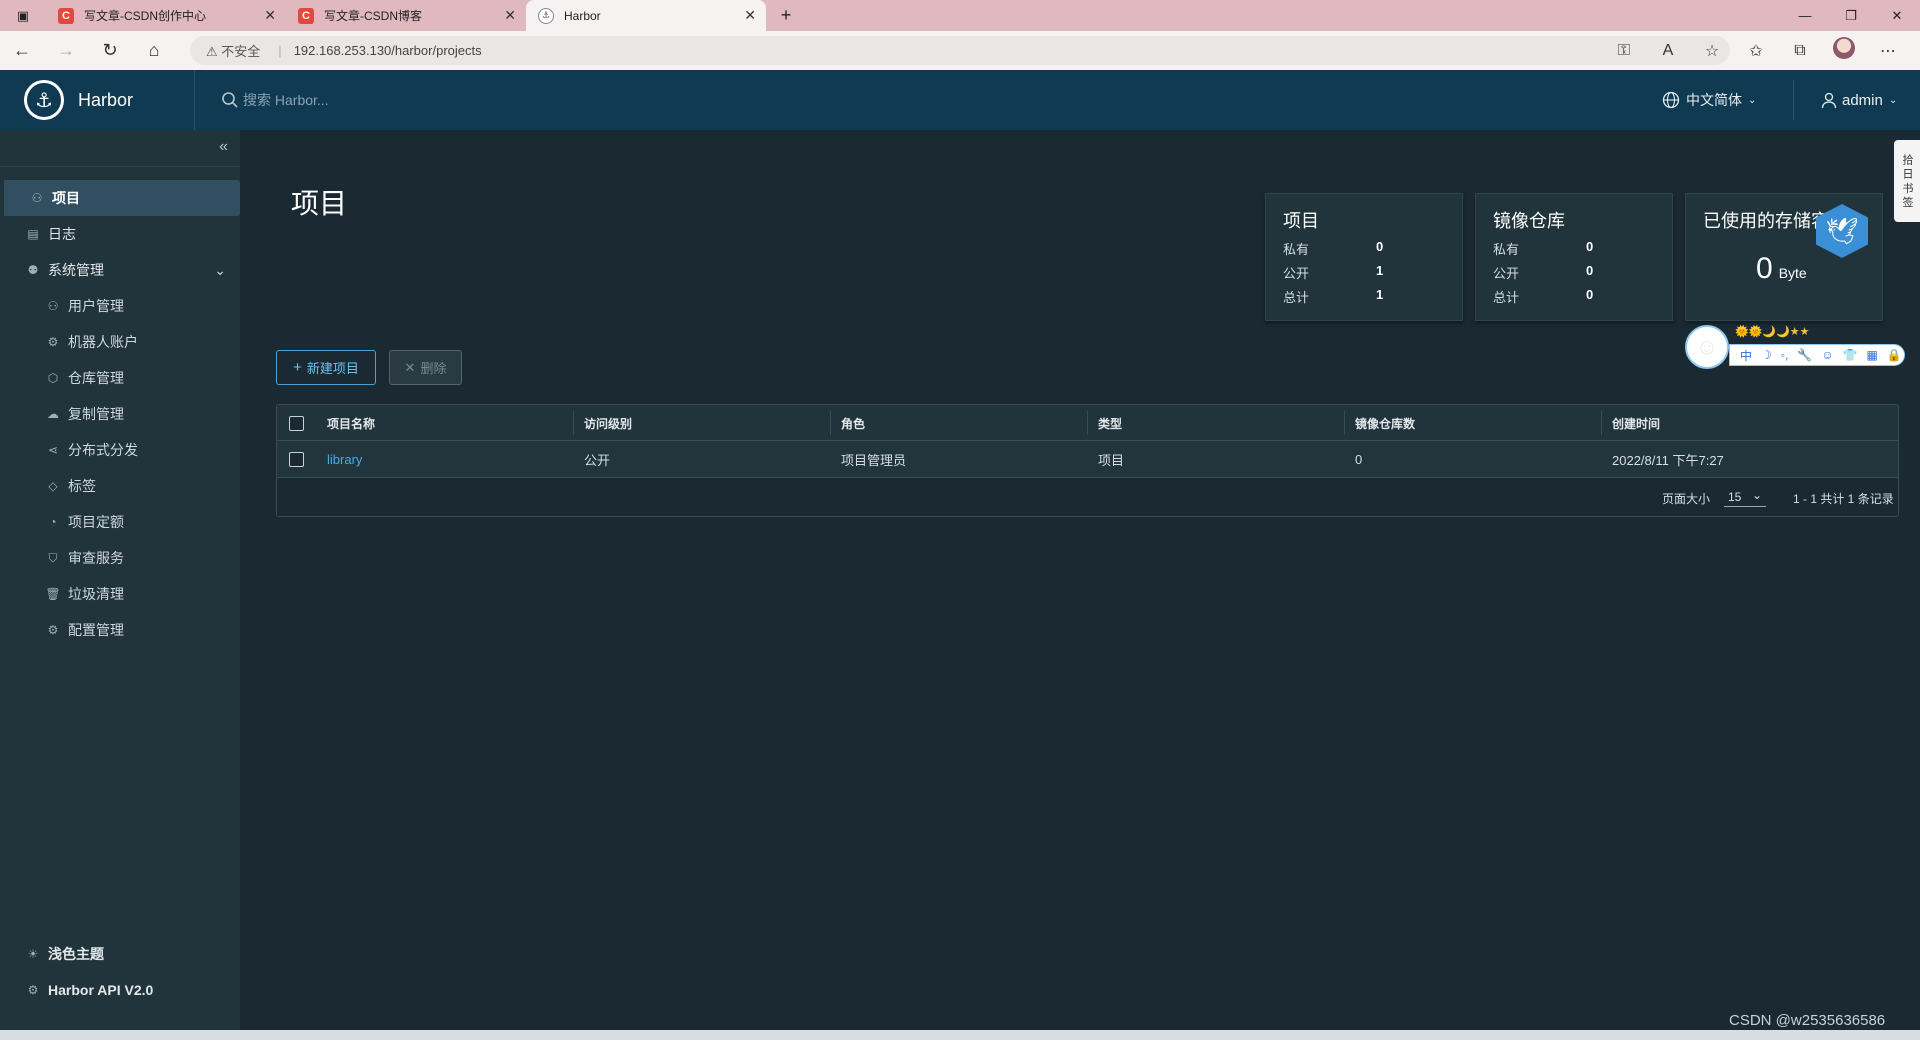  What do you see at coordinates (1850, 355) in the screenshot?
I see `shirt-icon: 👕` at bounding box center [1850, 355].